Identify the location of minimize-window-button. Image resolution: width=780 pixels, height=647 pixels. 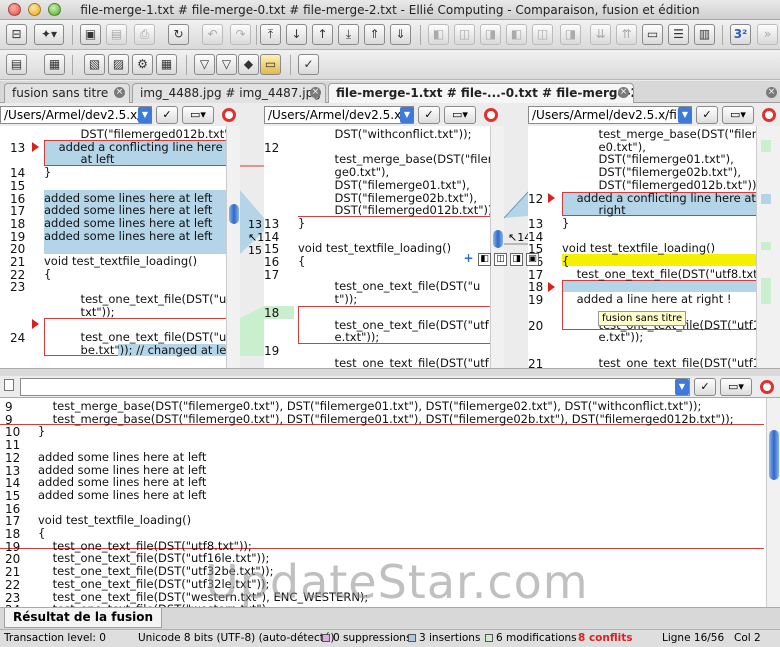
(34, 9).